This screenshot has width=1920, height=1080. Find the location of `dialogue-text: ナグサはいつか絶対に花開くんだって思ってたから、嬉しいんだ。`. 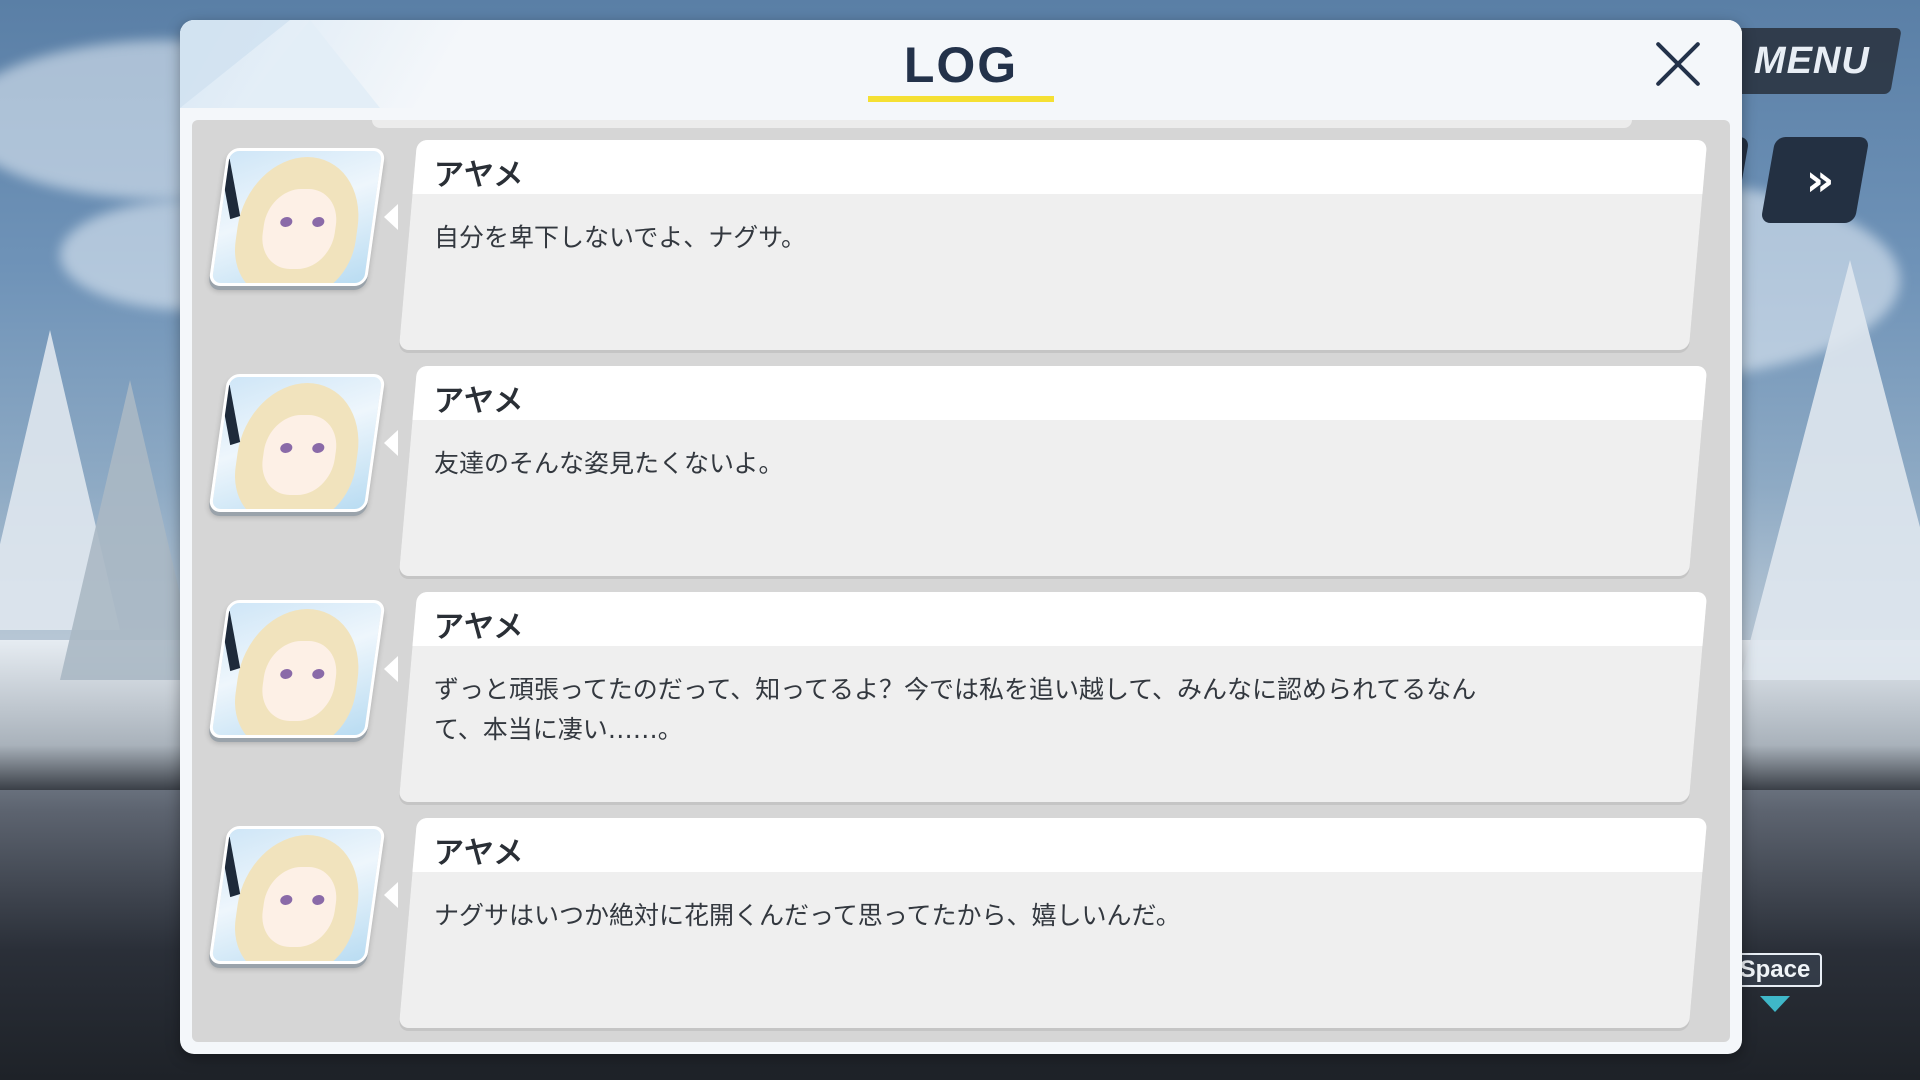

dialogue-text: ナグサはいつか絶対に花開くんだって思ってたから、嬉しいんだ。 is located at coordinates (807, 915).